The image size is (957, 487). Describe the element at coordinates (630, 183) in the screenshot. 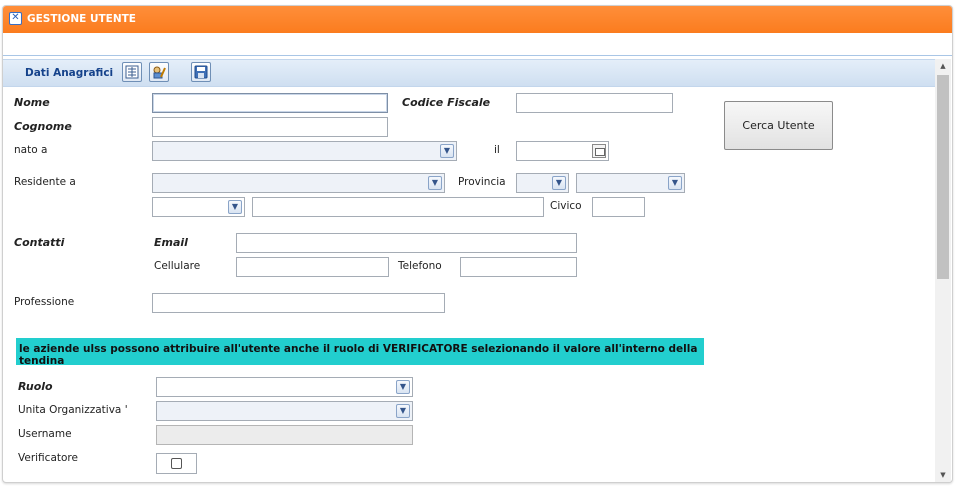

I see `comune-select: ▼` at that location.